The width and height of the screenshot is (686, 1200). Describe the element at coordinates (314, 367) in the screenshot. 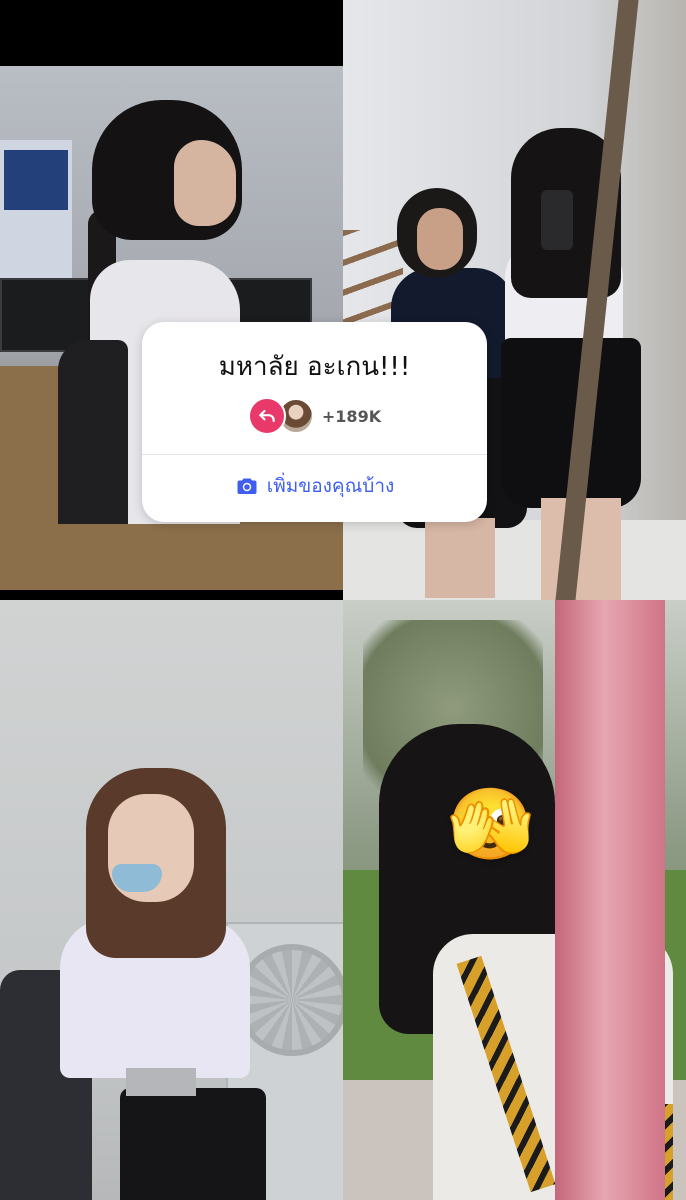

I see `sticker-title: มหาลัย อะเกน!!!` at that location.